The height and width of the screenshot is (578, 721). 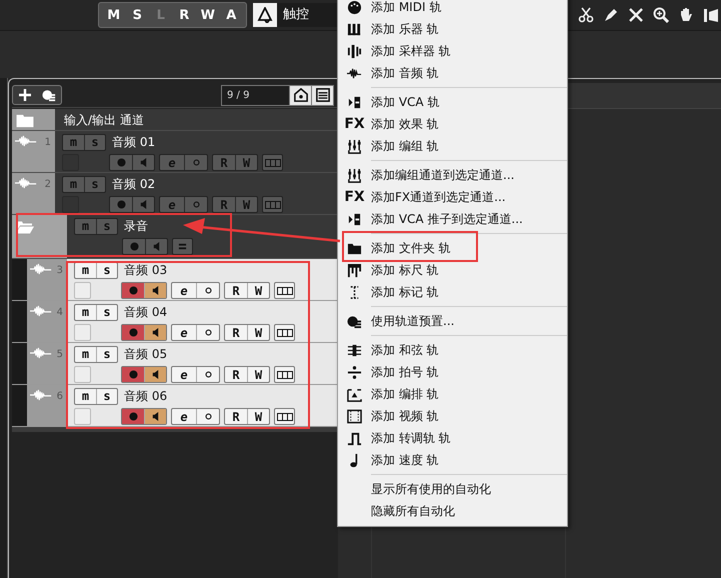 I want to click on track-name: 音频 02, so click(x=134, y=184).